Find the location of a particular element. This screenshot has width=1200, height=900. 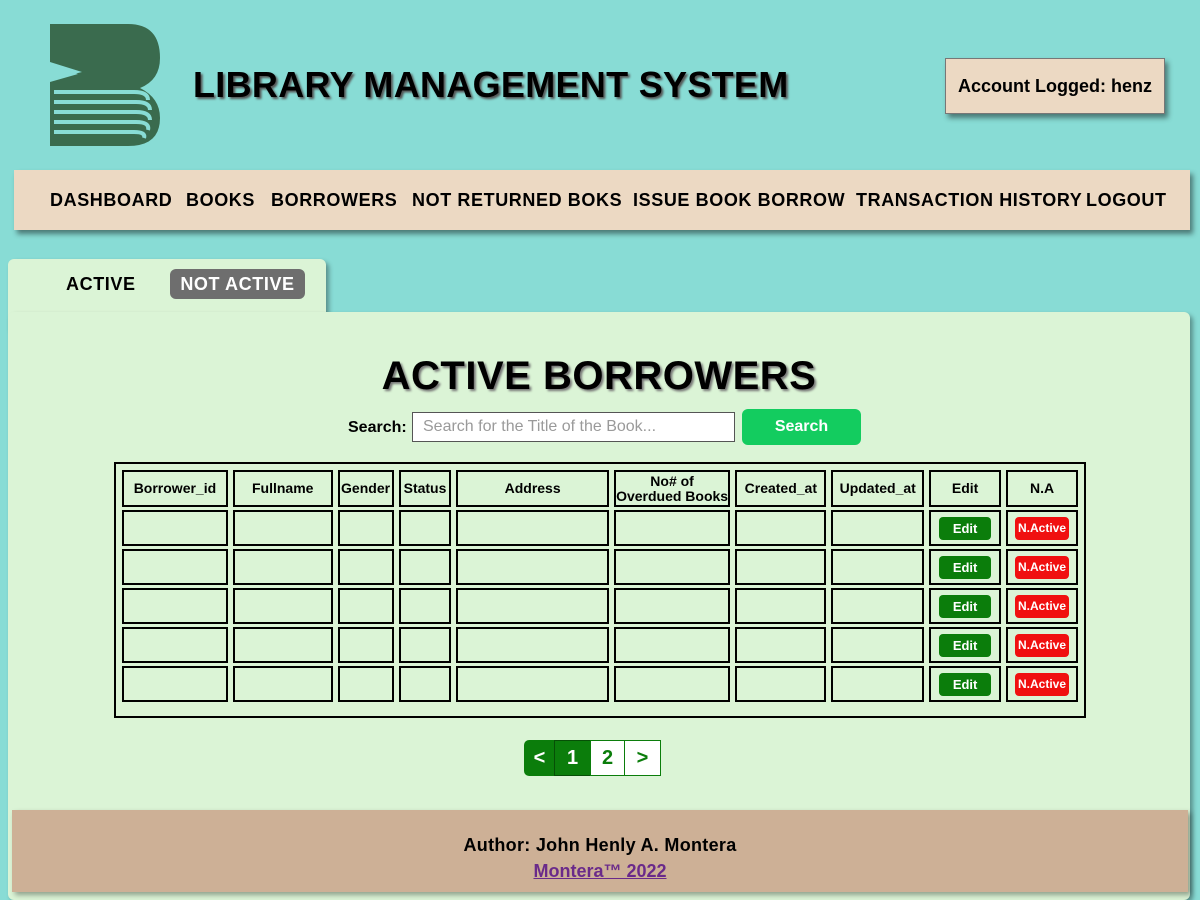

col-fullname: Fullname is located at coordinates (282, 488).